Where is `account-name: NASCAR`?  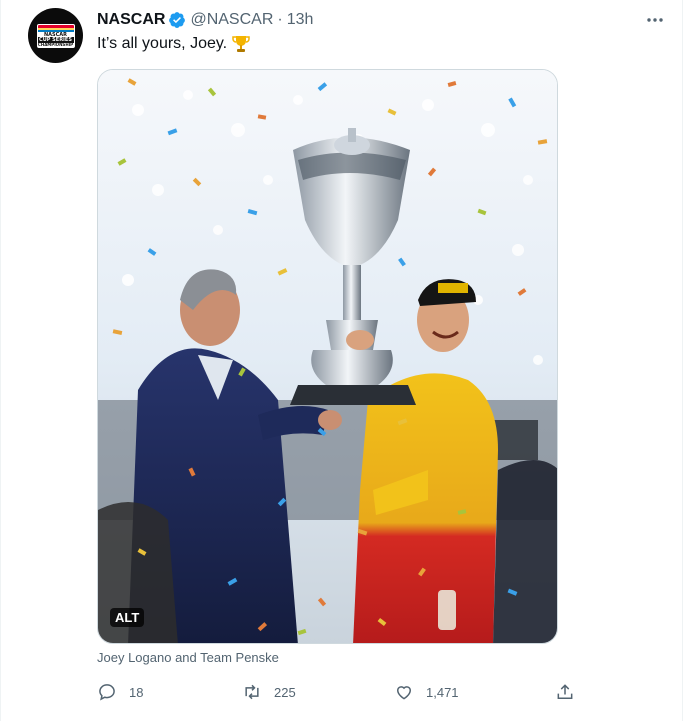 account-name: NASCAR is located at coordinates (131, 20).